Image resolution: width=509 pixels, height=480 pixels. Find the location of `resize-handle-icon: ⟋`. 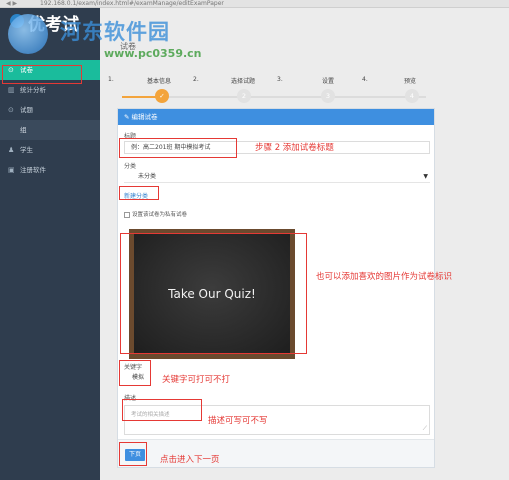

resize-handle-icon: ⟋ is located at coordinates (425, 429).